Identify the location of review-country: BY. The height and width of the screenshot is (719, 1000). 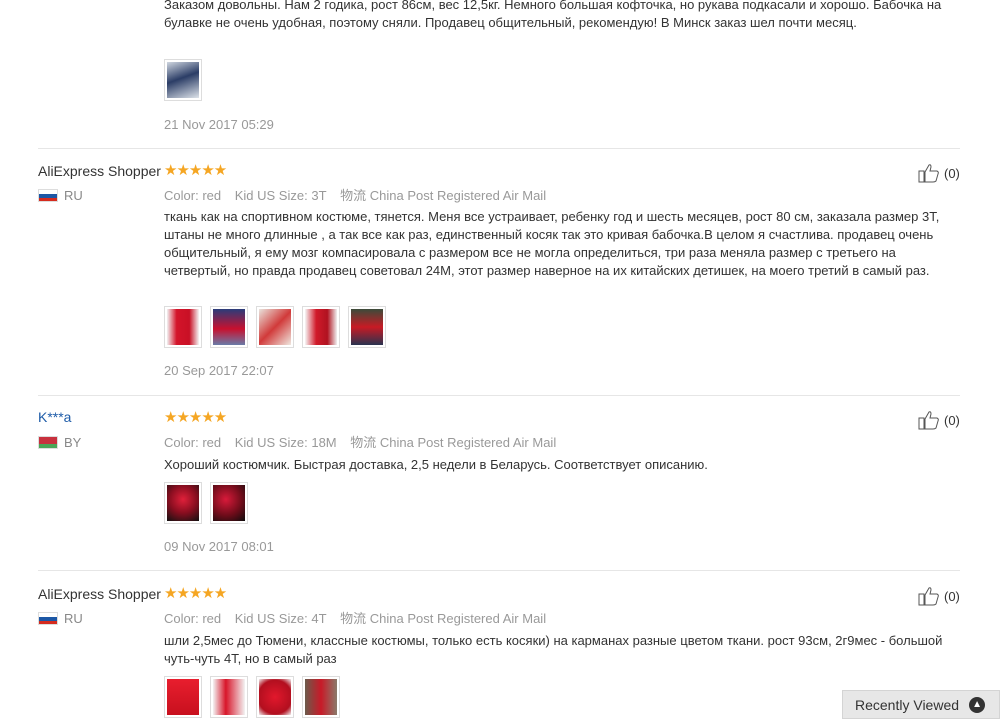
(59, 442).